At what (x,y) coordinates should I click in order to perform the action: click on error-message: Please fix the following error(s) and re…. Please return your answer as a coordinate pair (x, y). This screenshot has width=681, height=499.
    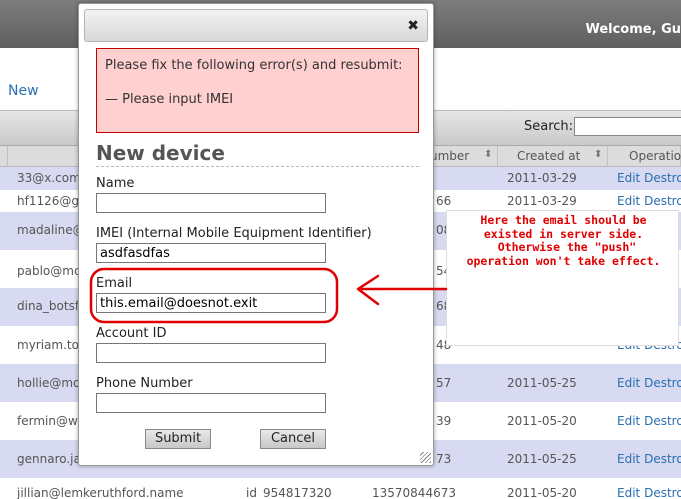
    Looking at the image, I should click on (254, 65).